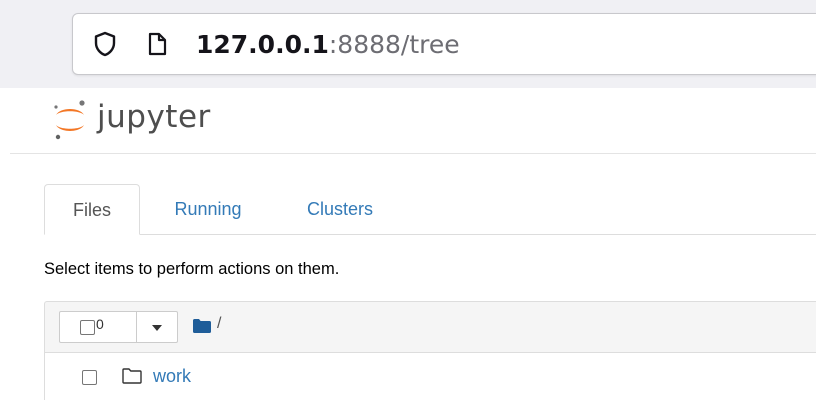 This screenshot has height=400, width=816. What do you see at coordinates (89, 377) in the screenshot?
I see `item-checkbox` at bounding box center [89, 377].